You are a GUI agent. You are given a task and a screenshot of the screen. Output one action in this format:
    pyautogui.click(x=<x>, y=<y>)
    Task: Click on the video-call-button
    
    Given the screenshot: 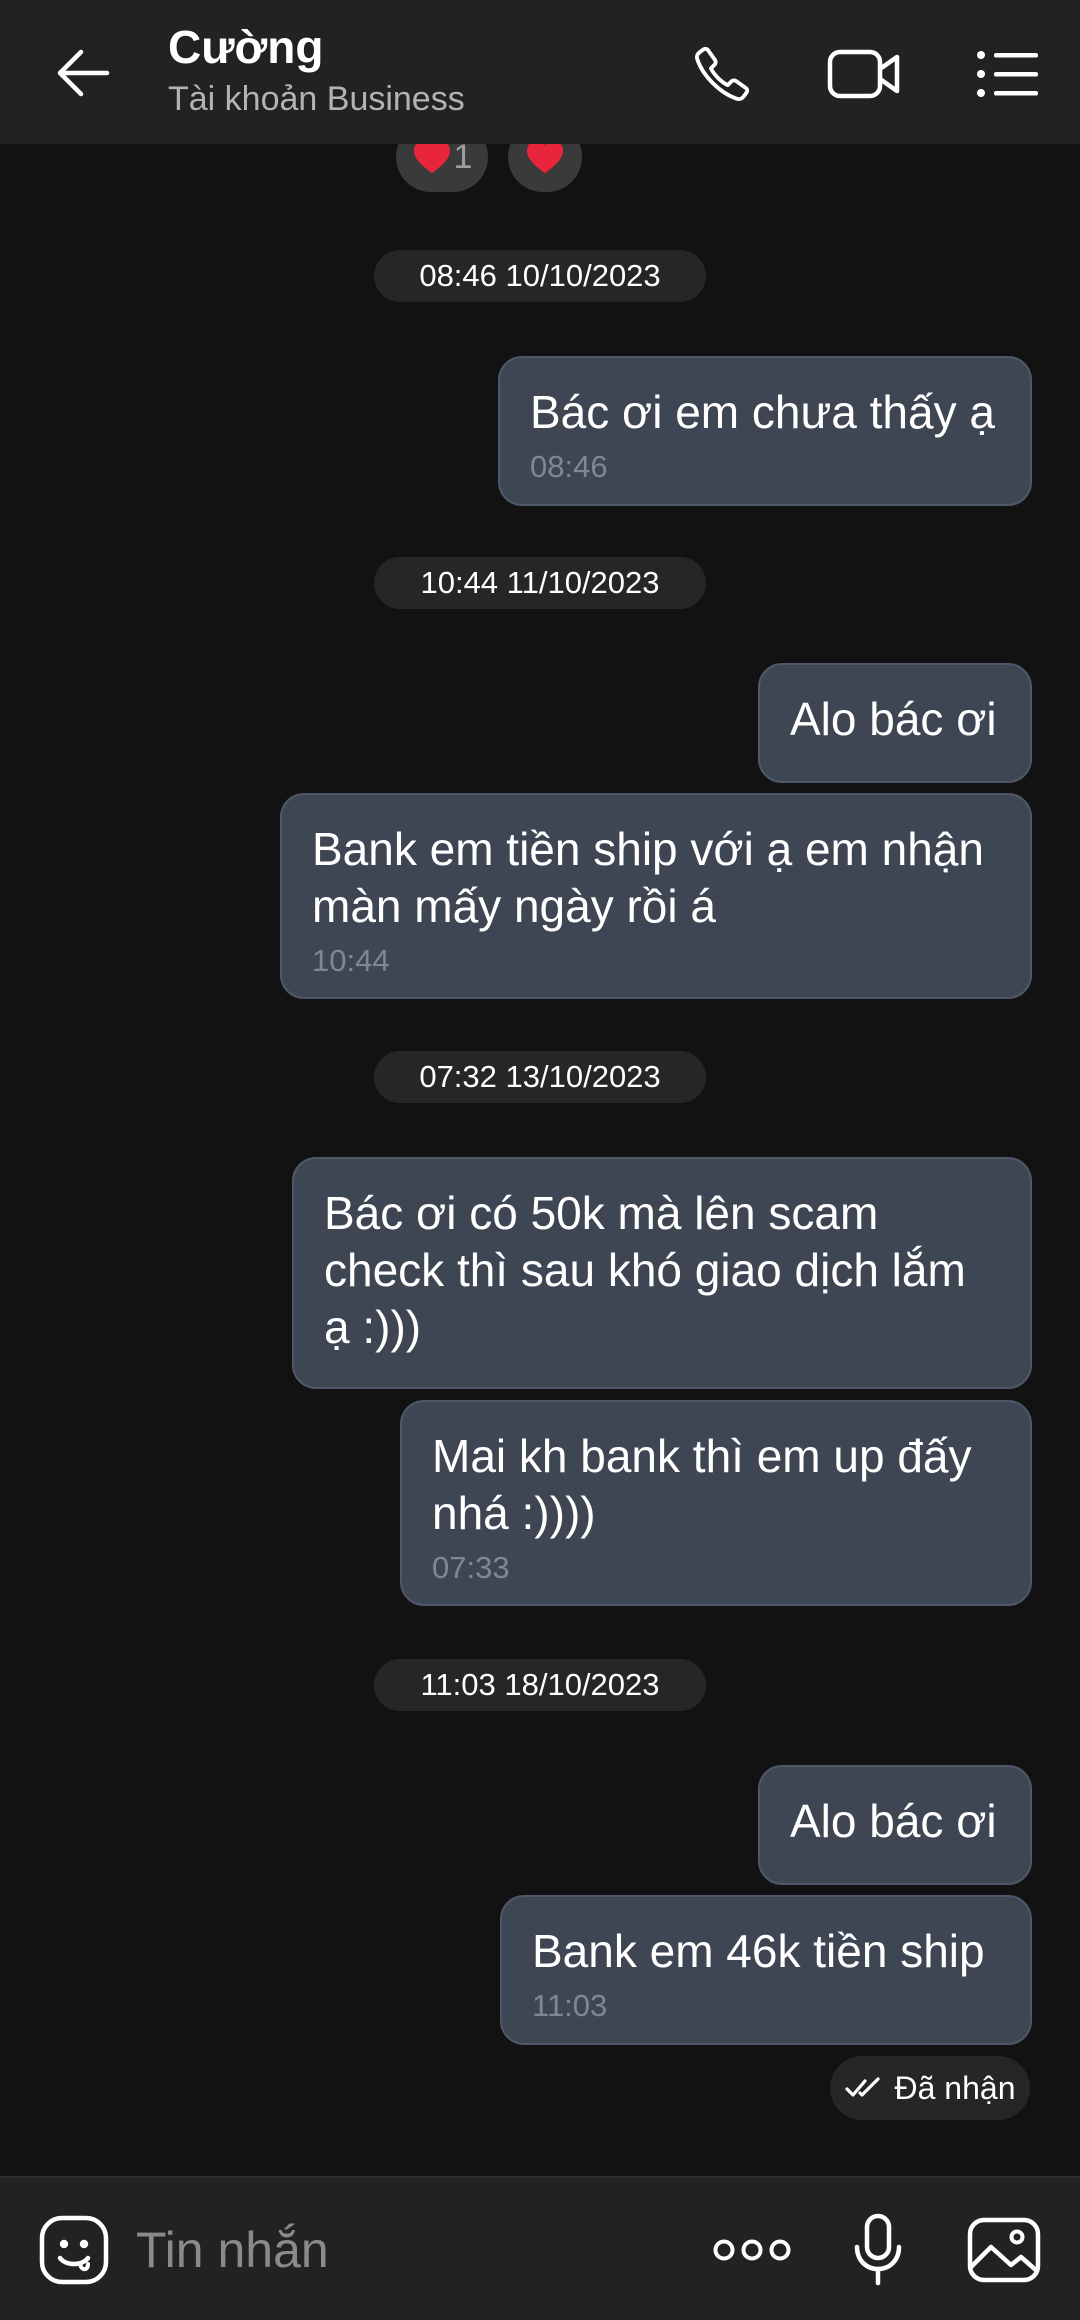 What is the action you would take?
    pyautogui.click(x=864, y=74)
    